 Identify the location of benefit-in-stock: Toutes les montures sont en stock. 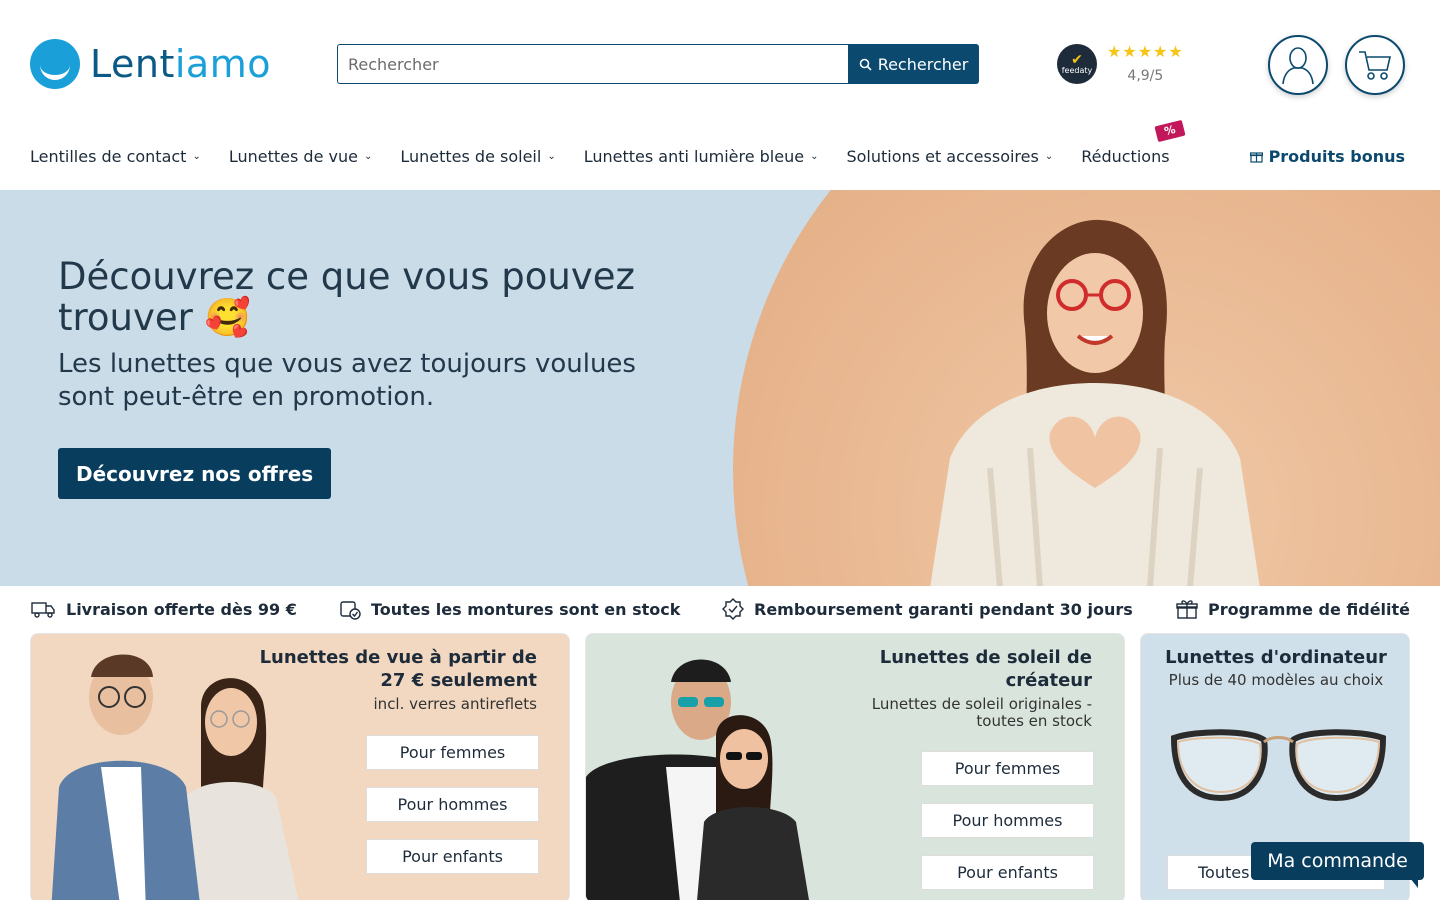
(509, 609).